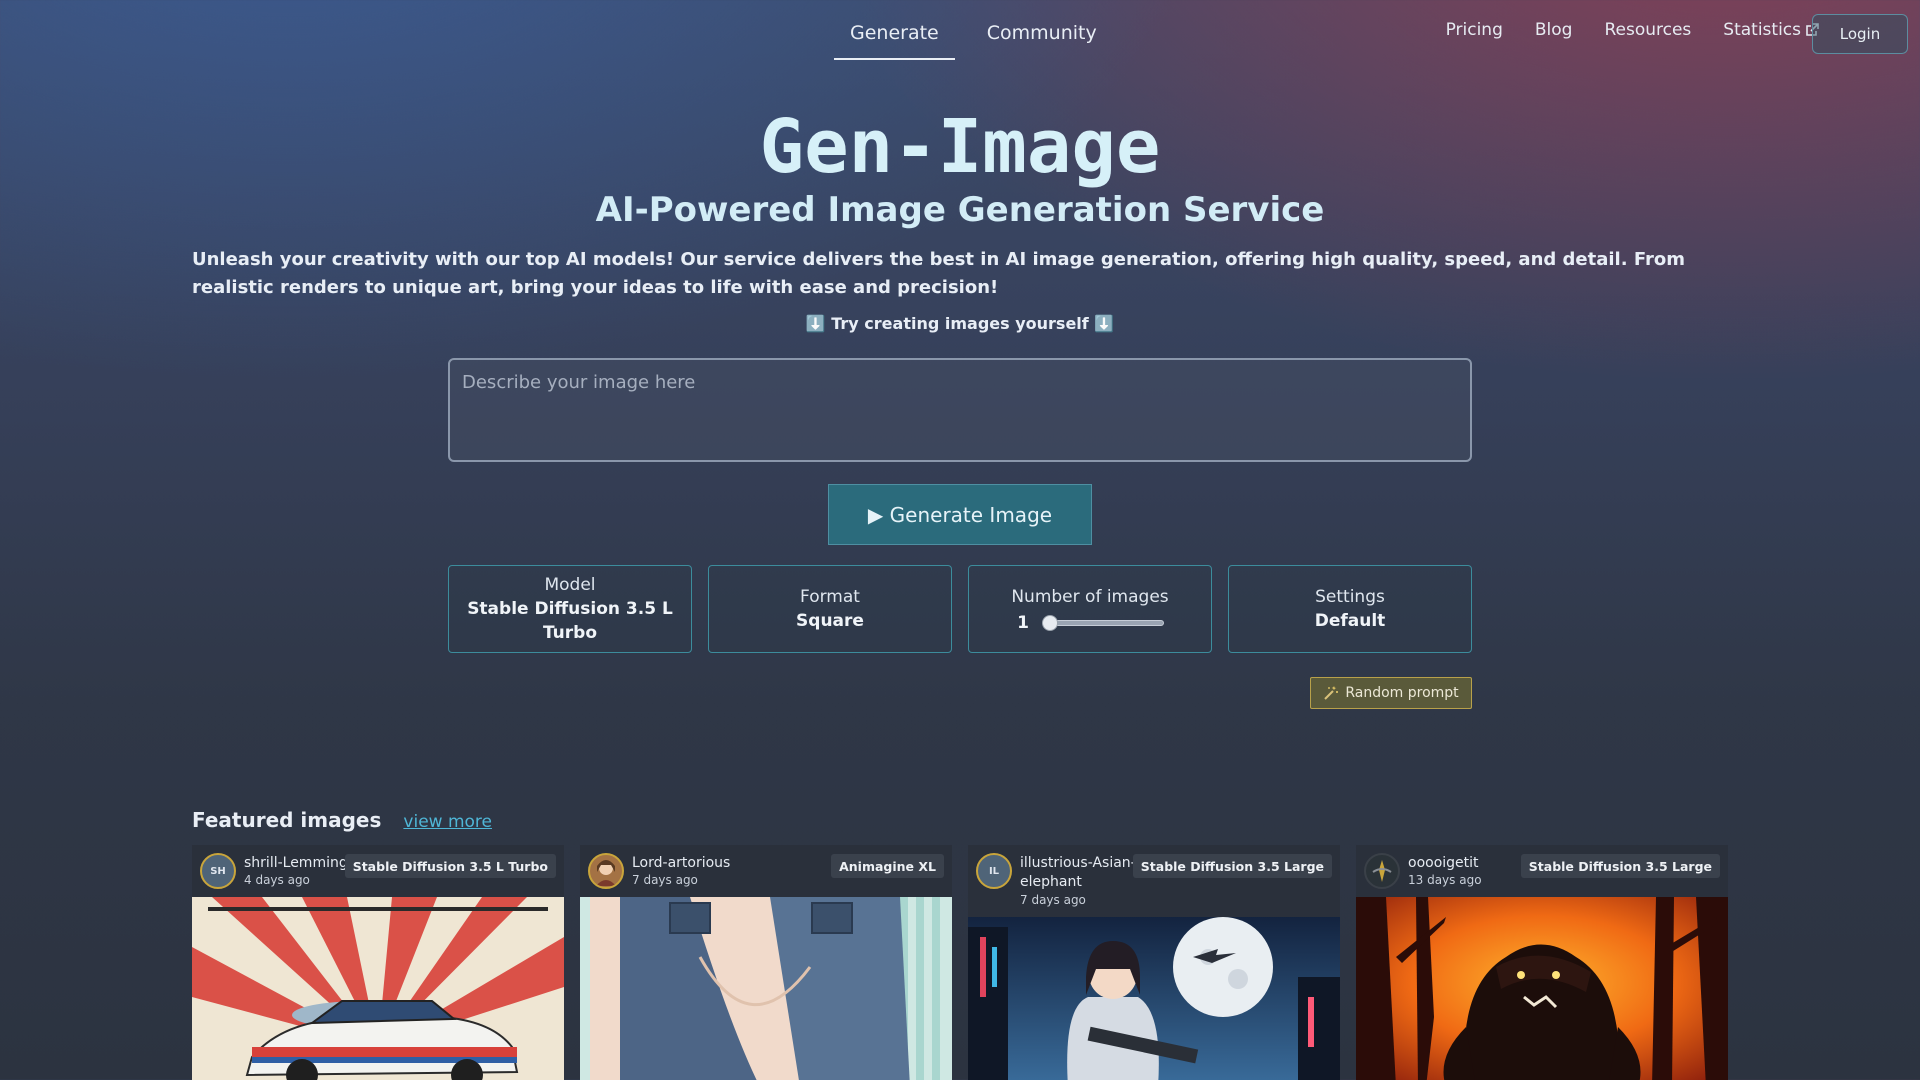  I want to click on number-of-images-label: Number of images, so click(1090, 597).